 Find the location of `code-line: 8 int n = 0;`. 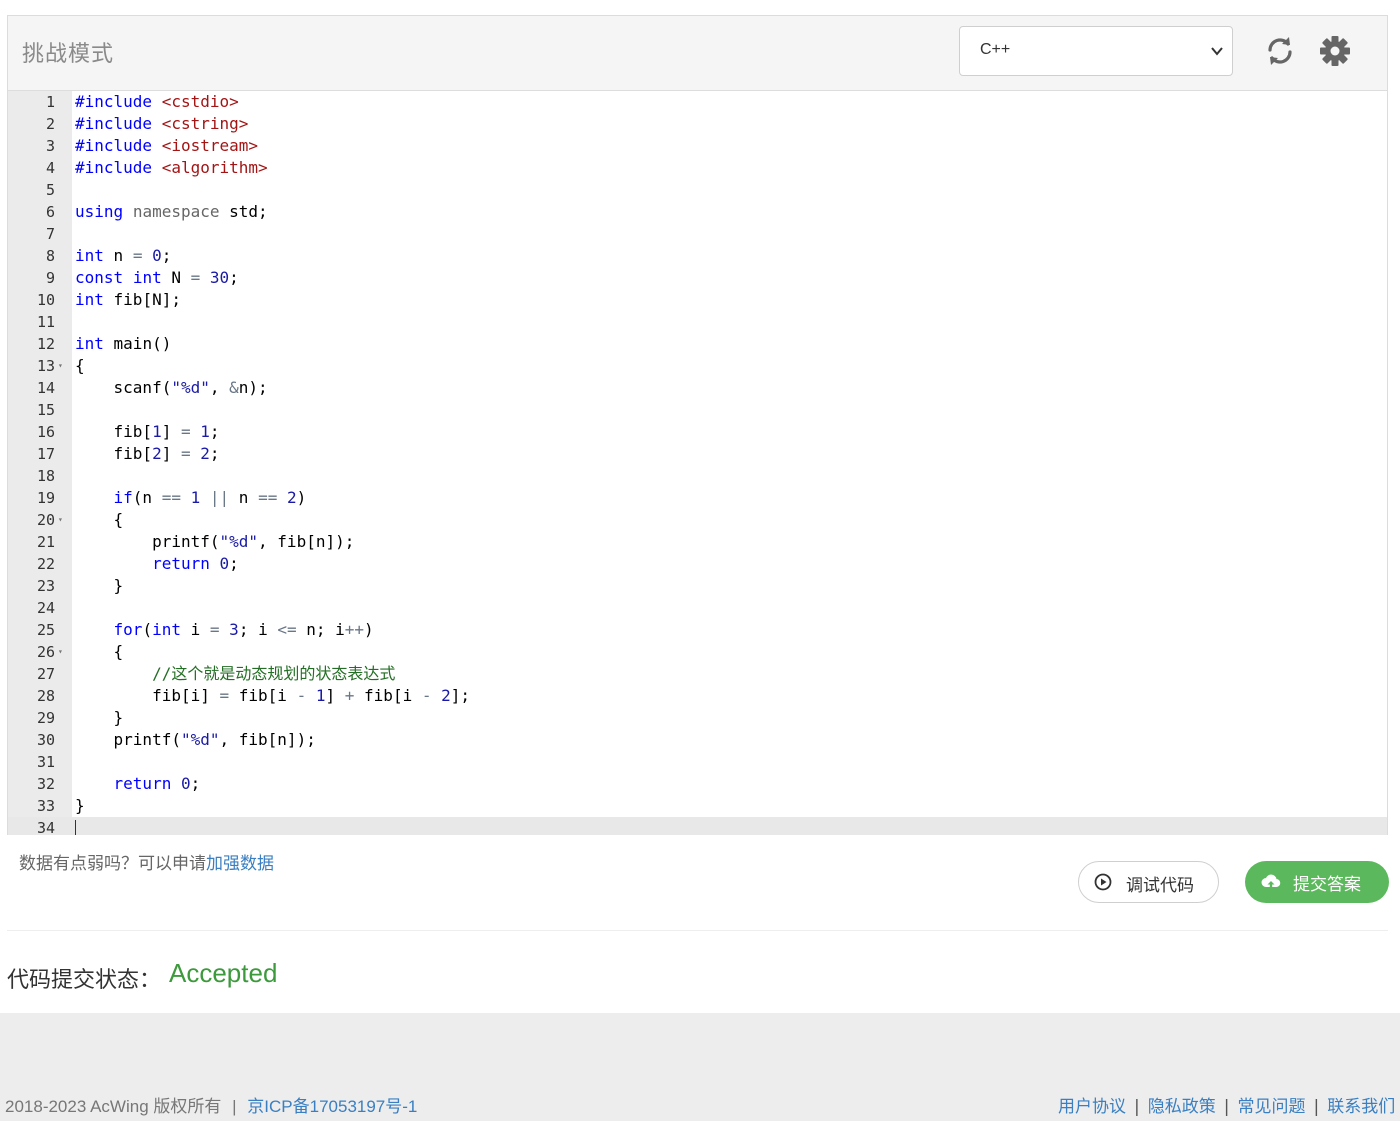

code-line: 8 int n = 0; is located at coordinates (697, 256).